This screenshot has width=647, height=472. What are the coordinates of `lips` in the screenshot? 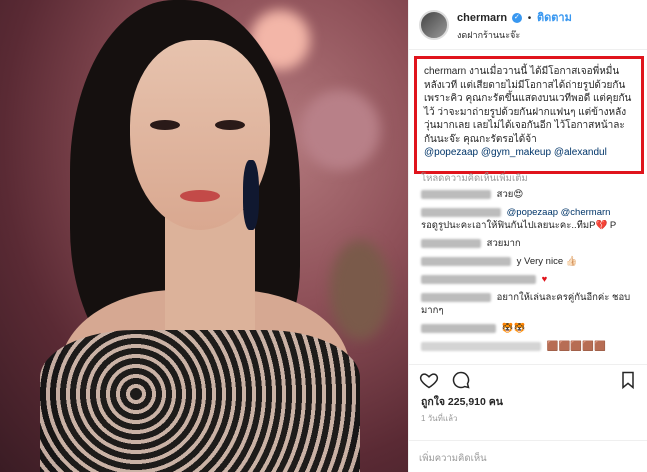 It's located at (200, 196).